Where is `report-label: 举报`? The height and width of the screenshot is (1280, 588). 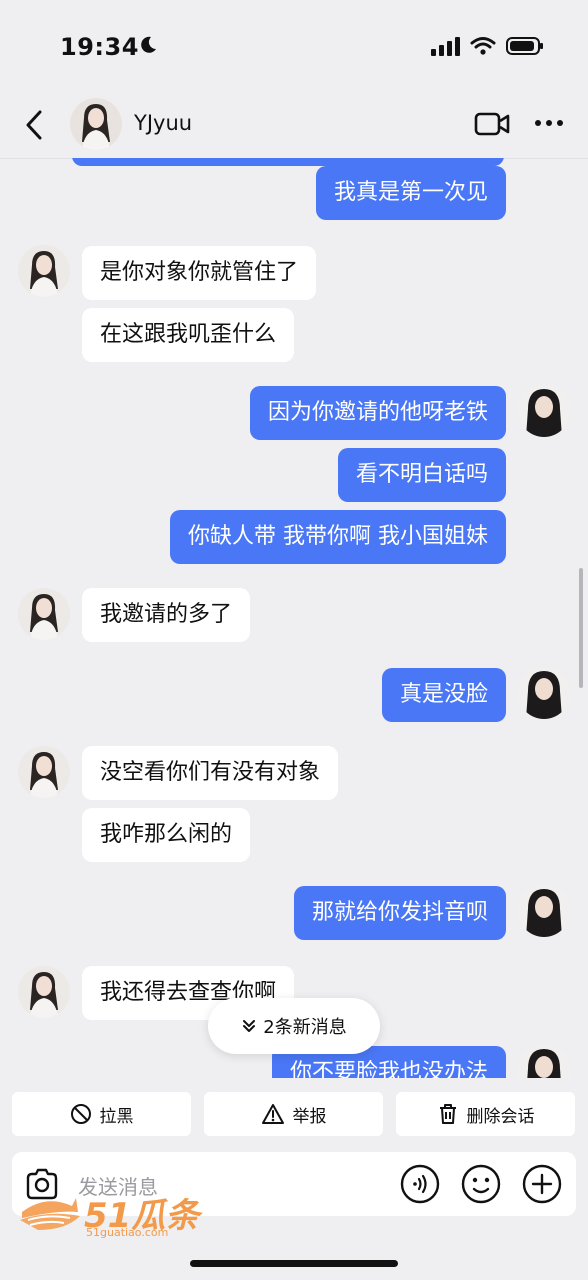
report-label: 举报 is located at coordinates (309, 1116).